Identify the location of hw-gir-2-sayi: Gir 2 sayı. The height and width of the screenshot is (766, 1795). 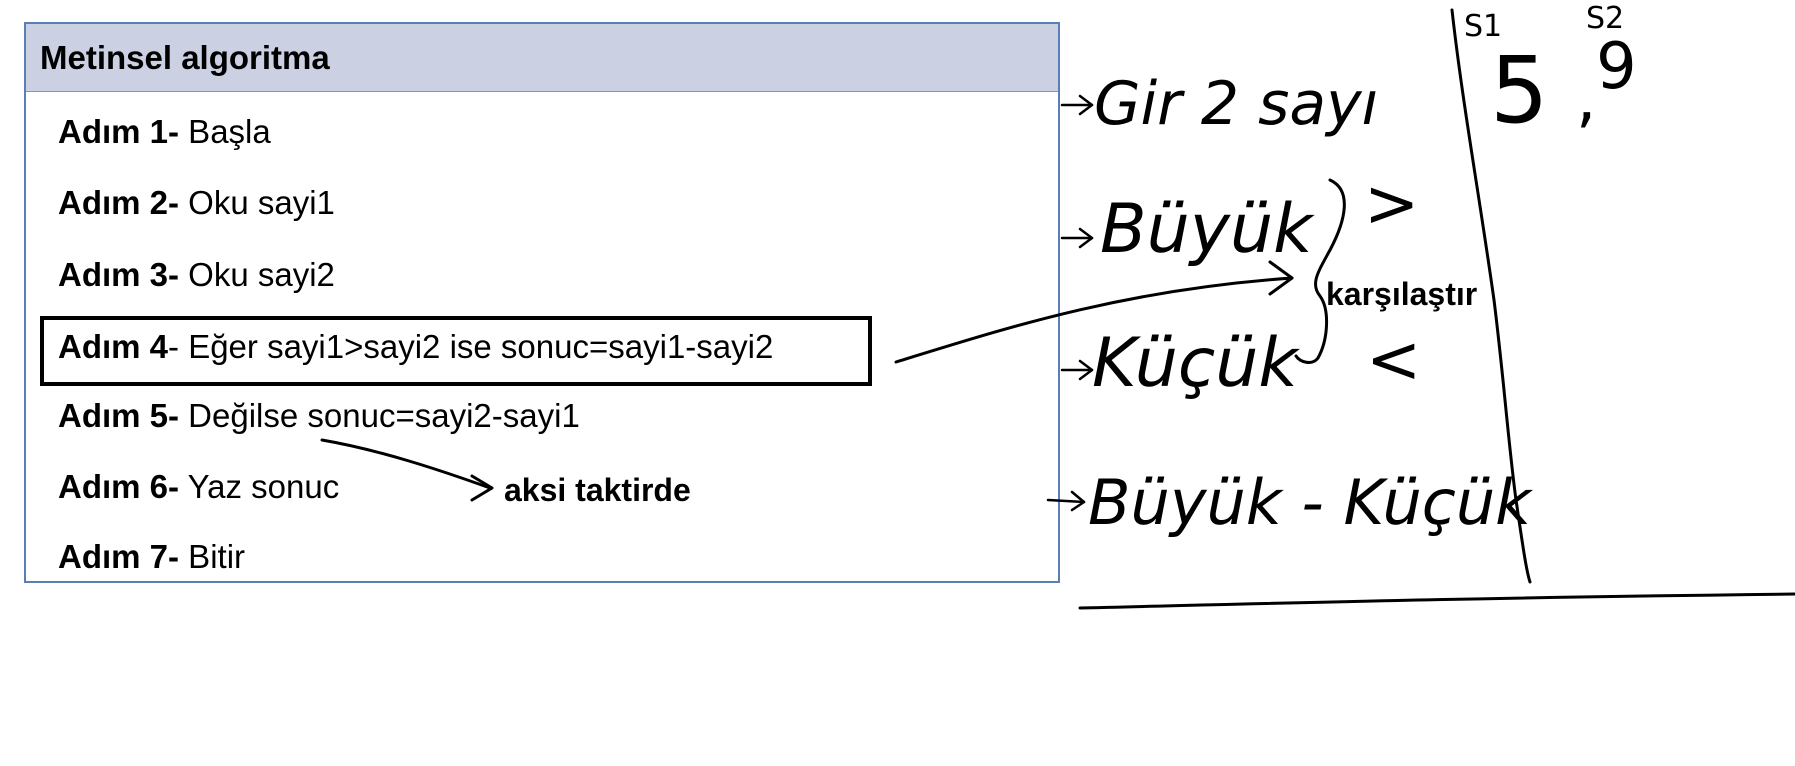
(1236, 104).